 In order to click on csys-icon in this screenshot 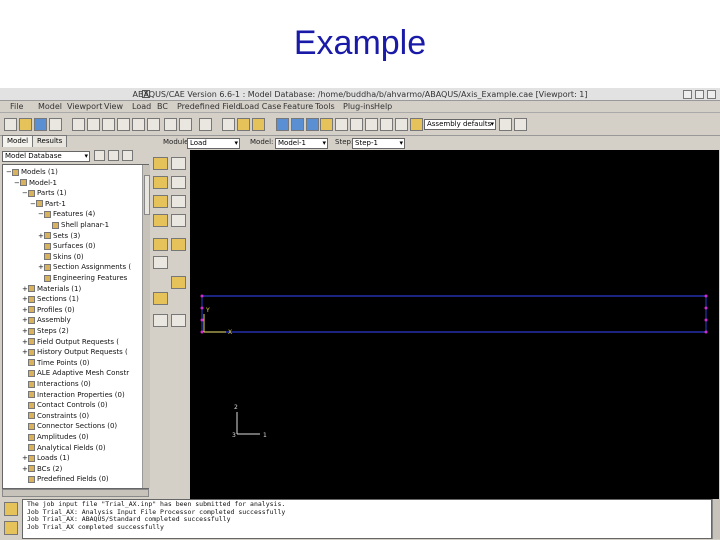, I will do `click(178, 282)`.